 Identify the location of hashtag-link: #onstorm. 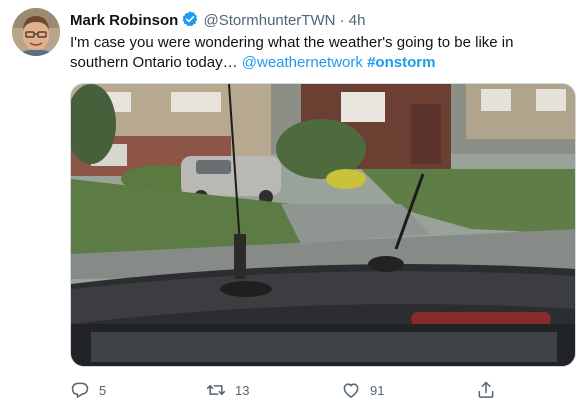
(401, 62).